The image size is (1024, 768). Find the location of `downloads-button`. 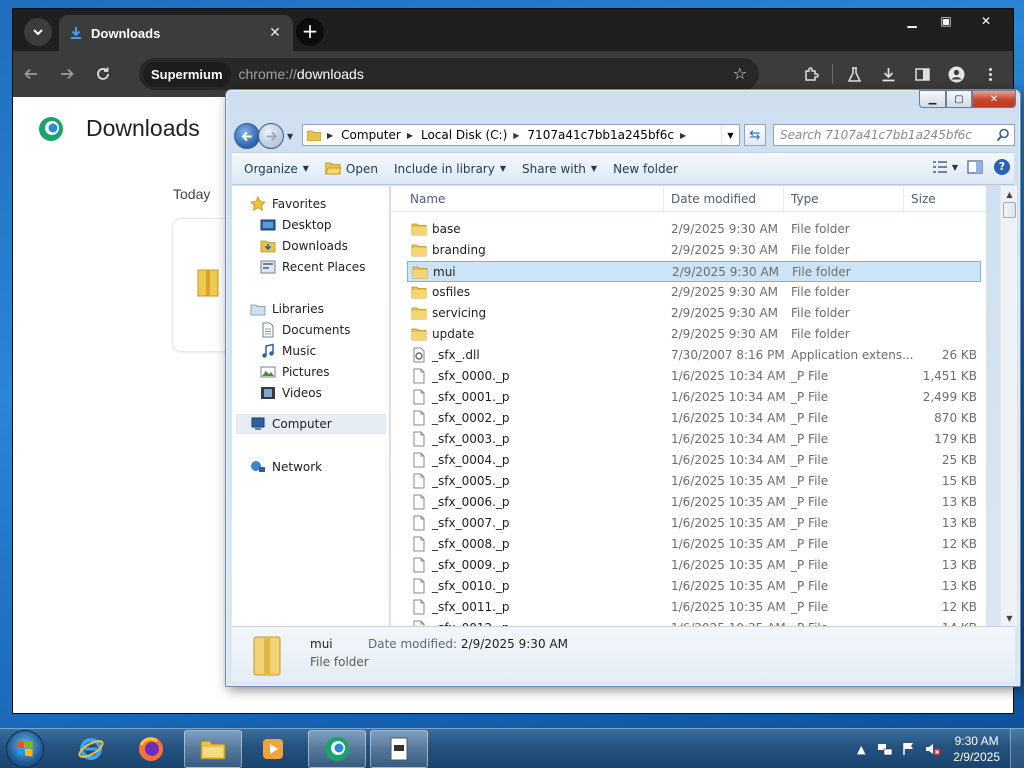

downloads-button is located at coordinates (888, 74).